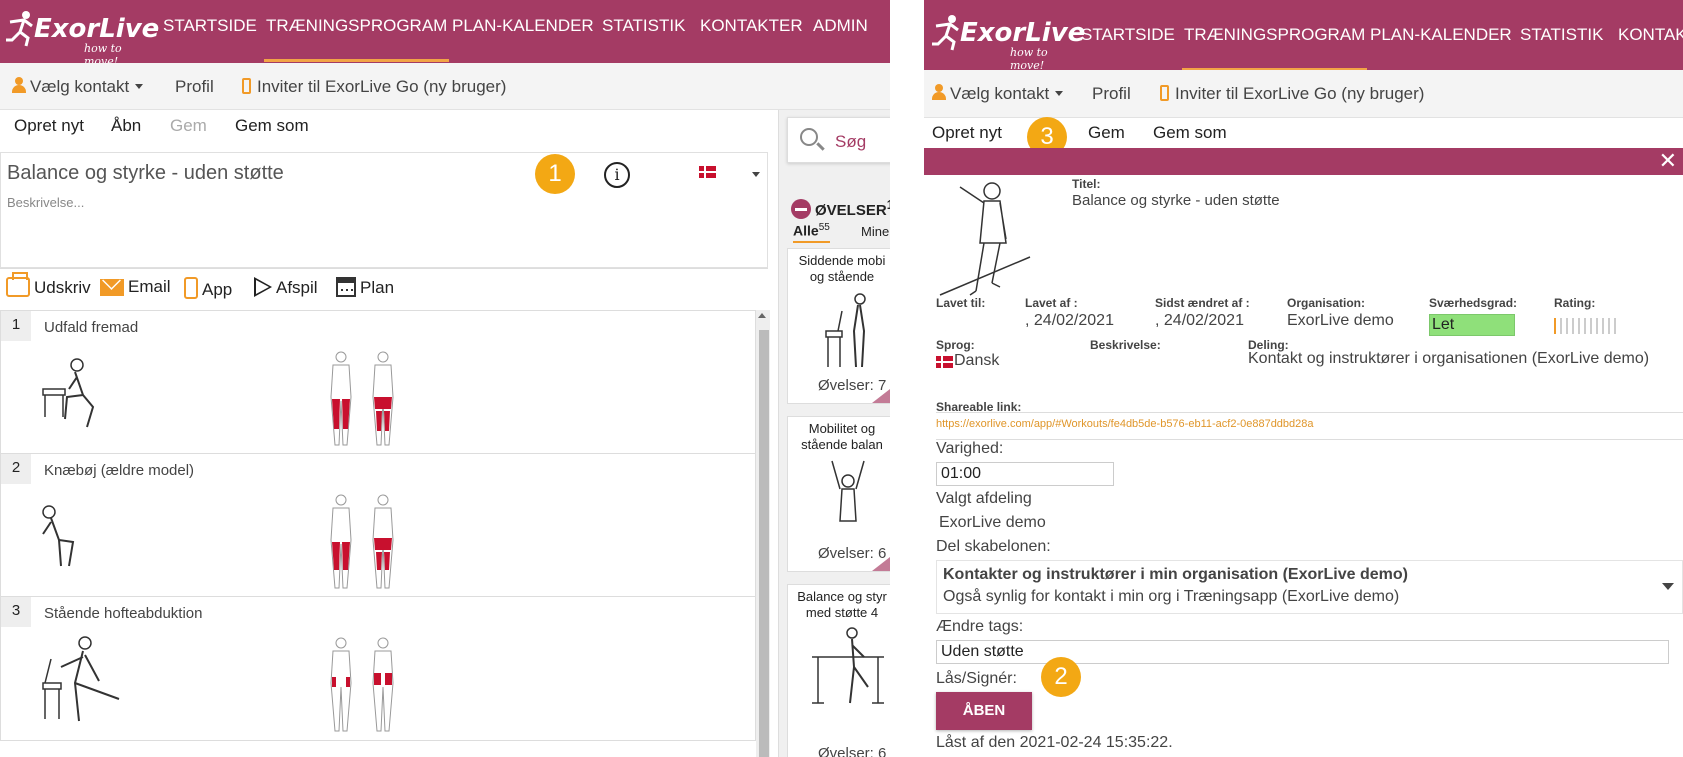 The height and width of the screenshot is (757, 1683). I want to click on scrollbar-thumb, so click(764, 543).